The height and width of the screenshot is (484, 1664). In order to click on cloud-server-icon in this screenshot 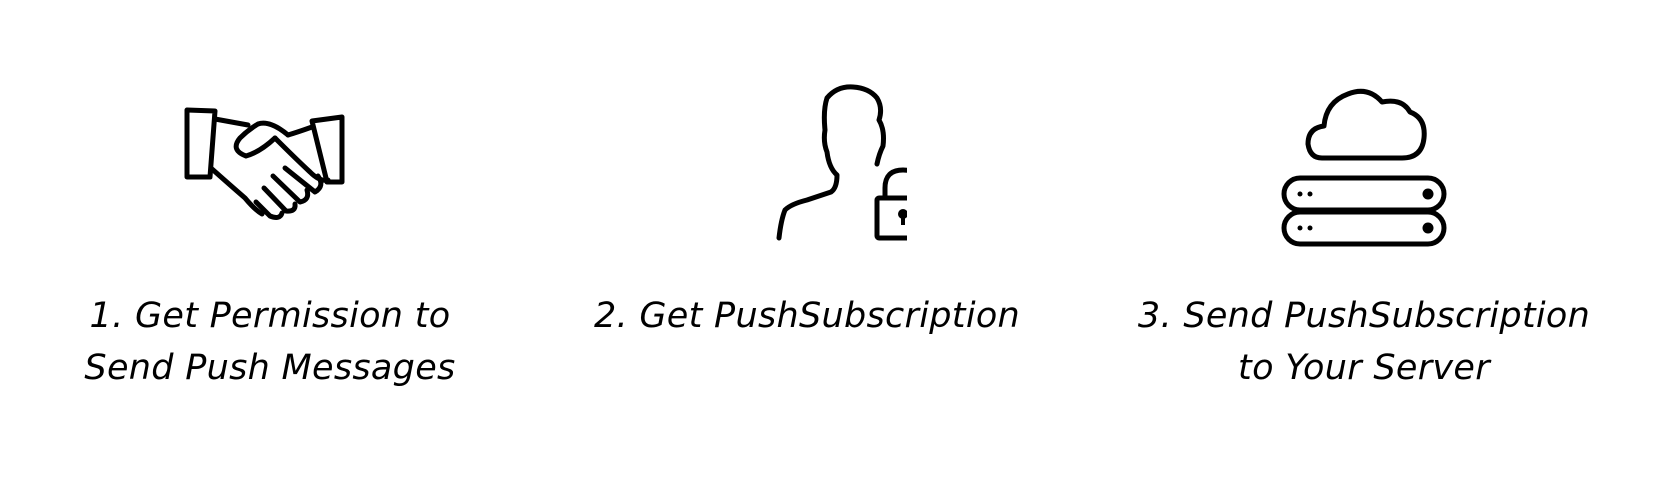, I will do `click(1364, 170)`.